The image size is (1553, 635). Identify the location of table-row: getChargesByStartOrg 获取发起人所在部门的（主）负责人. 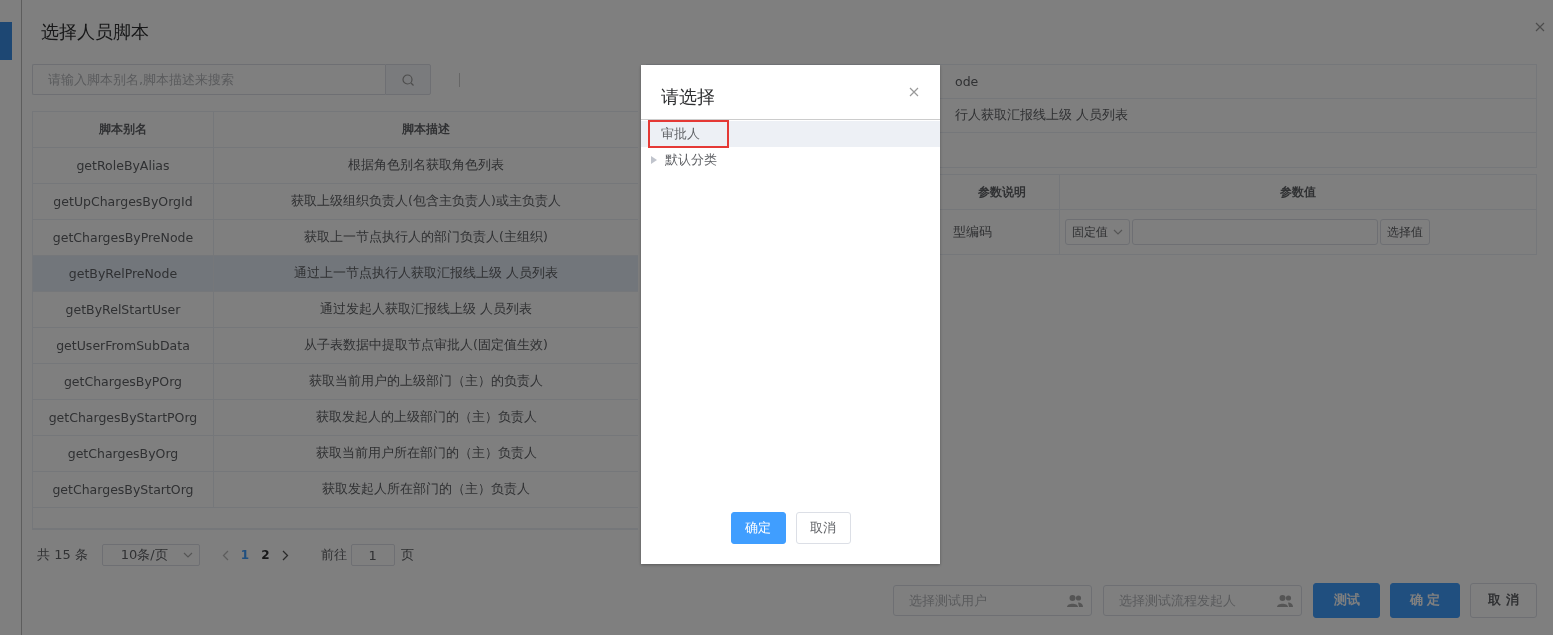
(335, 490).